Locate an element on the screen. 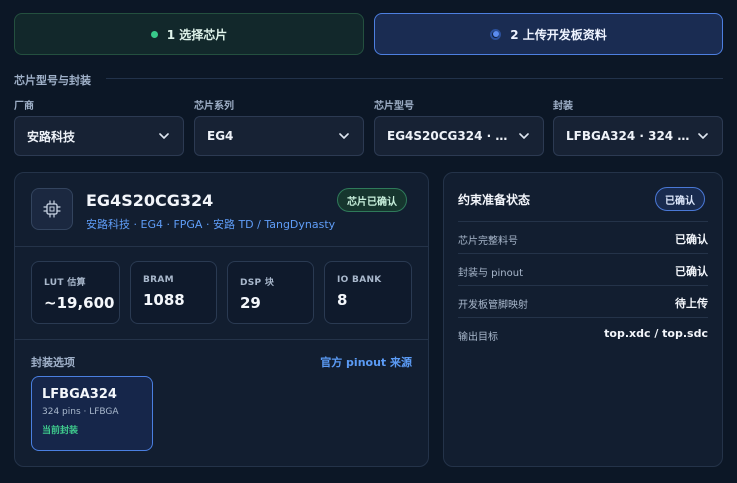 Image resolution: width=737 pixels, height=483 pixels. readiness-row-key: 输出目标 is located at coordinates (478, 337).